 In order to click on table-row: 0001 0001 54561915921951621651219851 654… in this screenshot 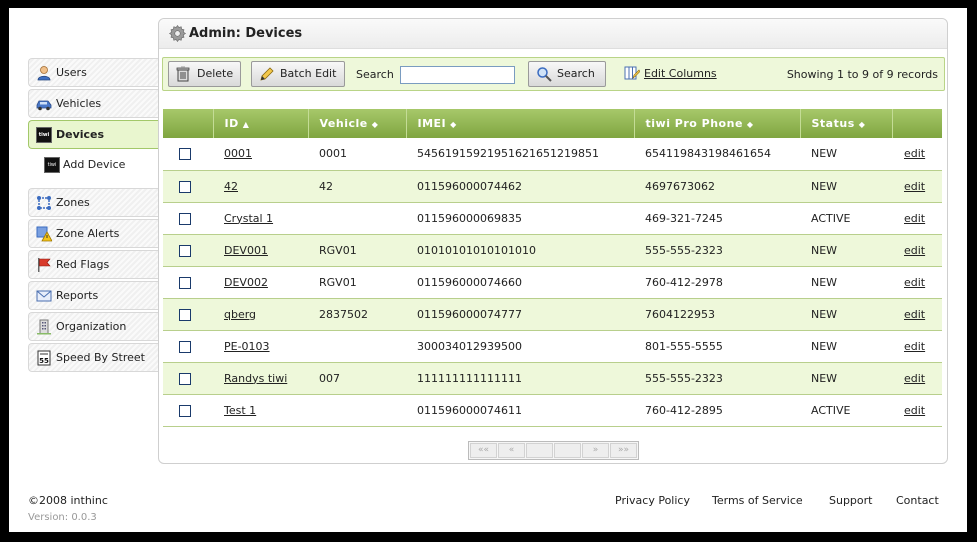, I will do `click(552, 154)`.